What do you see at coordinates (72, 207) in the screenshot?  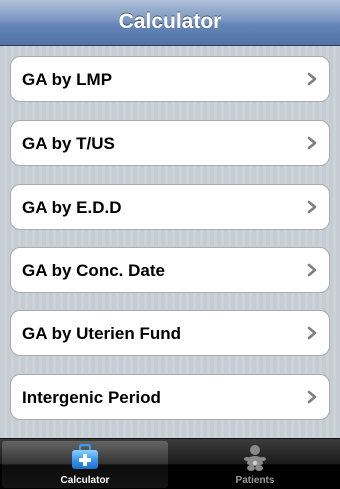 I see `list-item-label: GA by E.D.D` at bounding box center [72, 207].